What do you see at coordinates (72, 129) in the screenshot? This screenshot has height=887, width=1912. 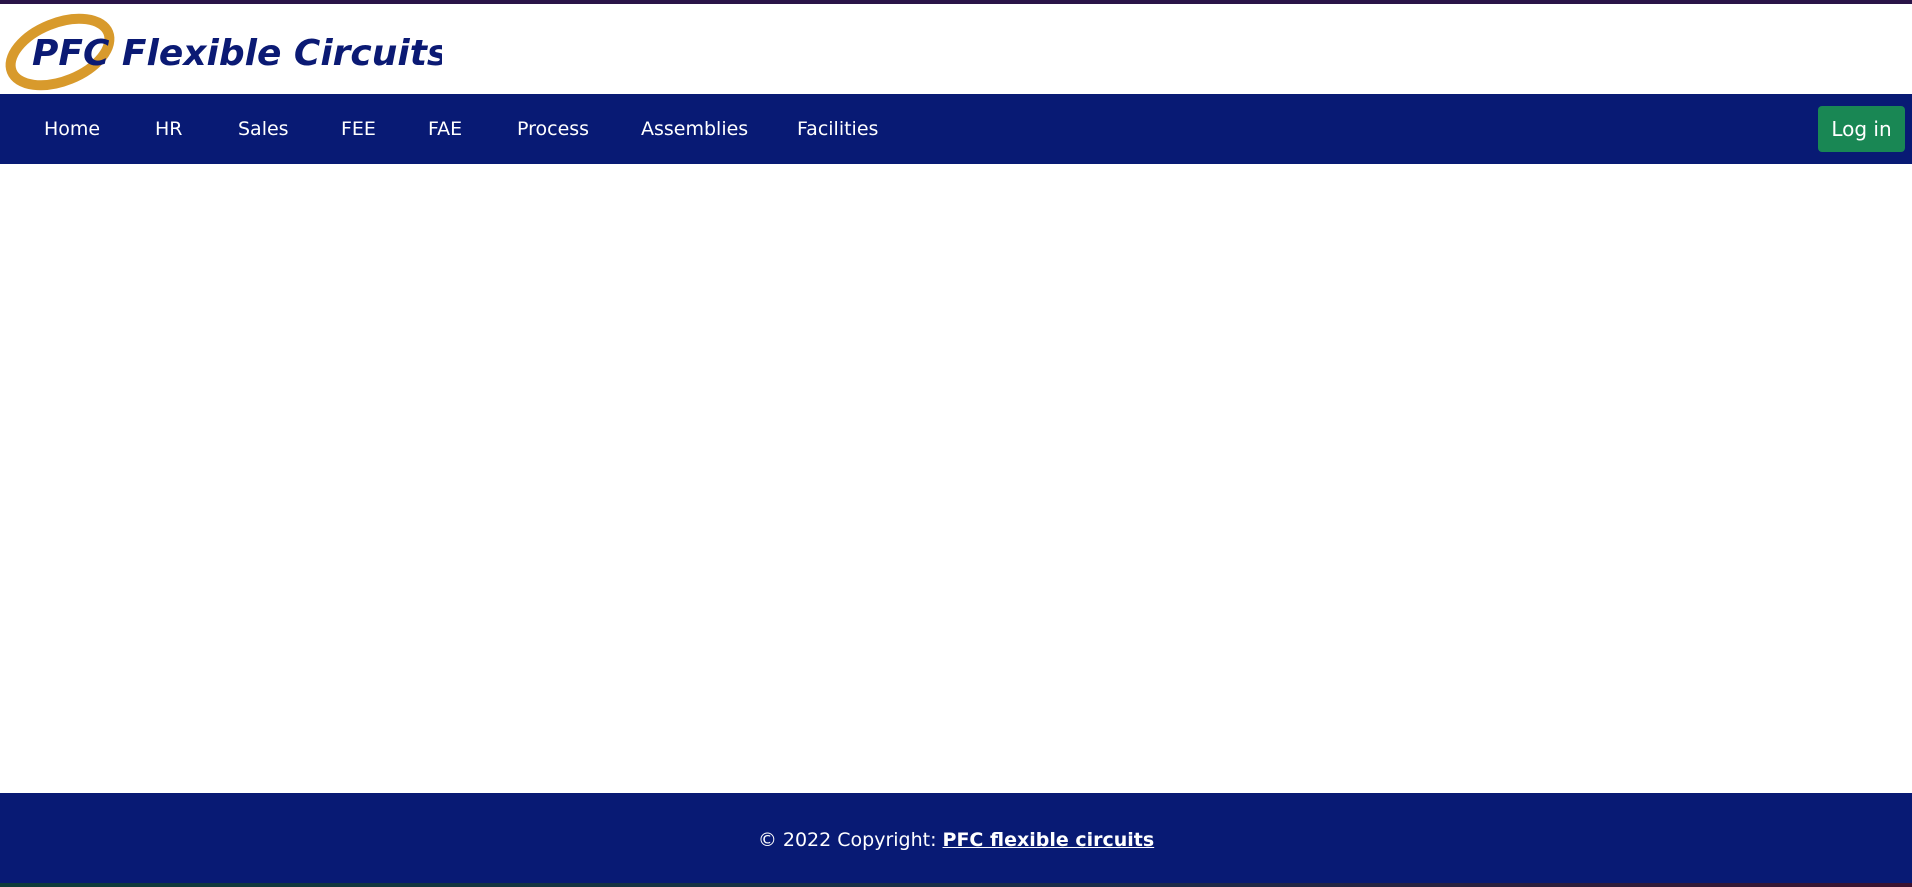 I see `nav-item-home: Home` at bounding box center [72, 129].